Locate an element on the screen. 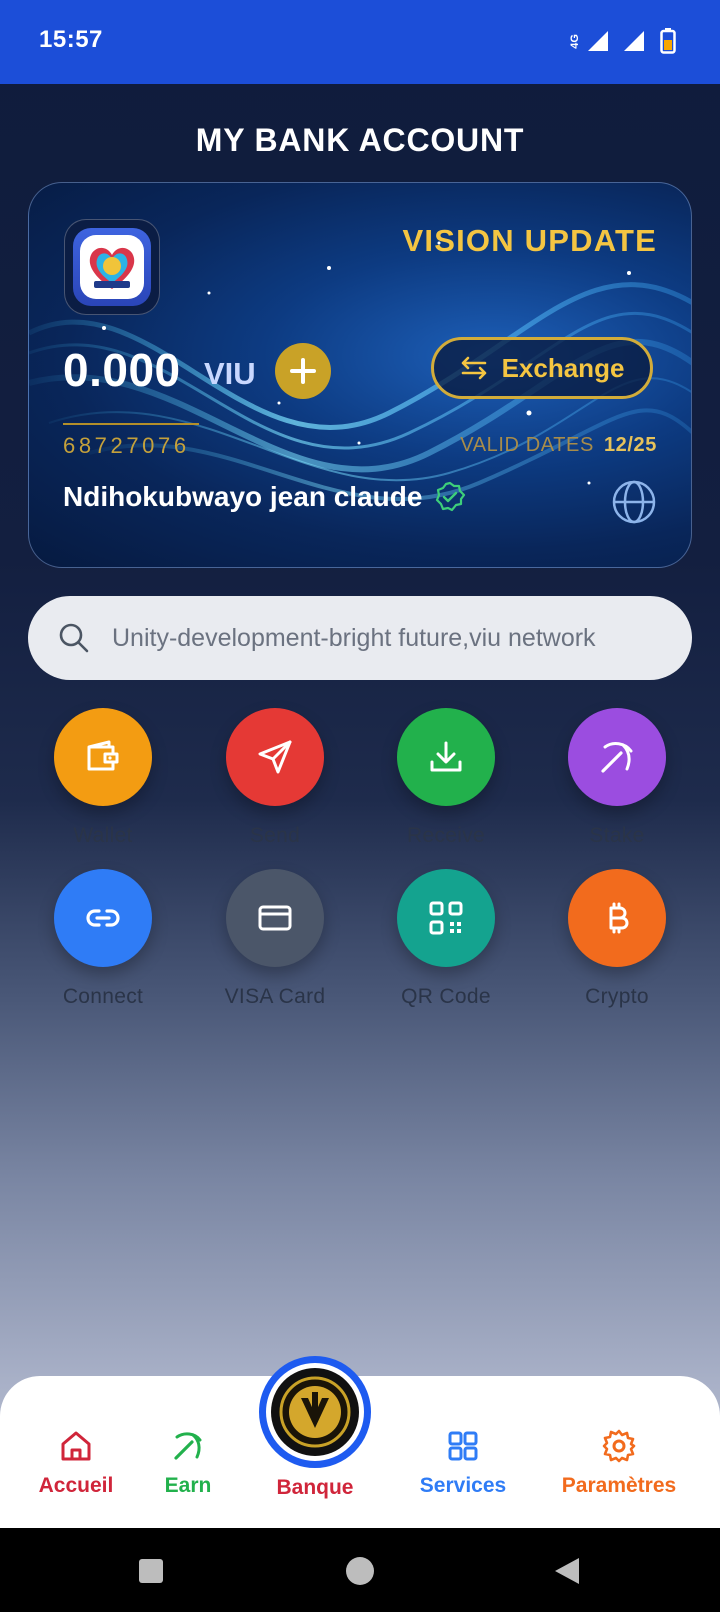  balance-currency: VIU is located at coordinates (230, 373).